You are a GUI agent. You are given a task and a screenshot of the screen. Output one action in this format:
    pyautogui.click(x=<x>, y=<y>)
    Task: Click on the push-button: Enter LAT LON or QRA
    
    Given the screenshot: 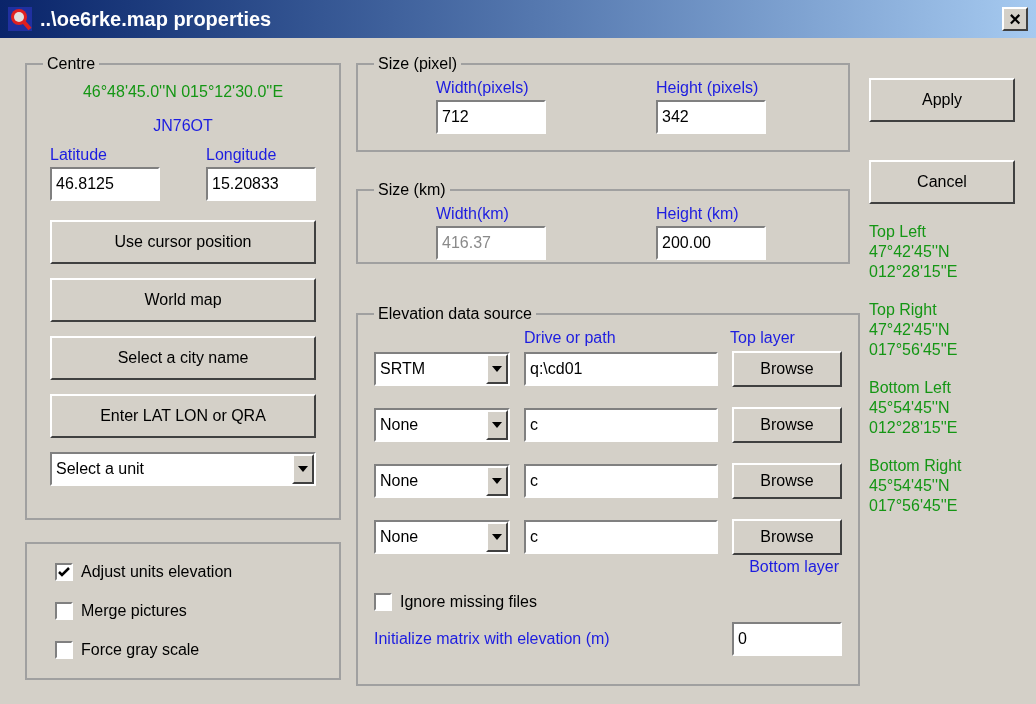 What is the action you would take?
    pyautogui.click(x=183, y=416)
    